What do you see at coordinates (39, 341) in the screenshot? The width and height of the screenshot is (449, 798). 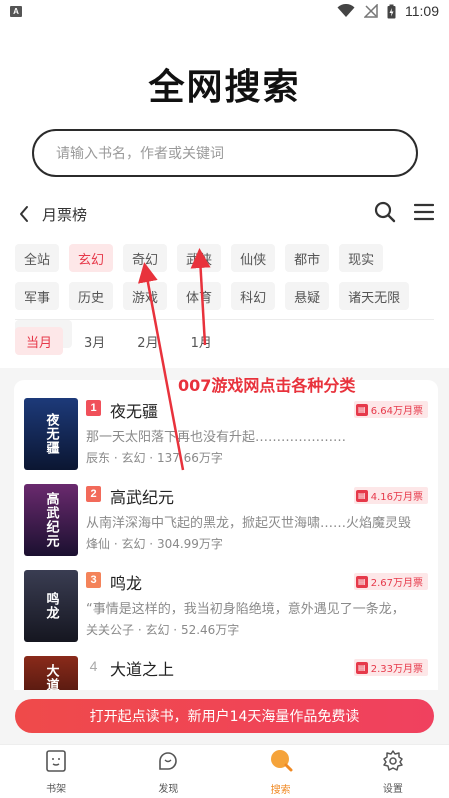 I see `period-tab: 当月` at bounding box center [39, 341].